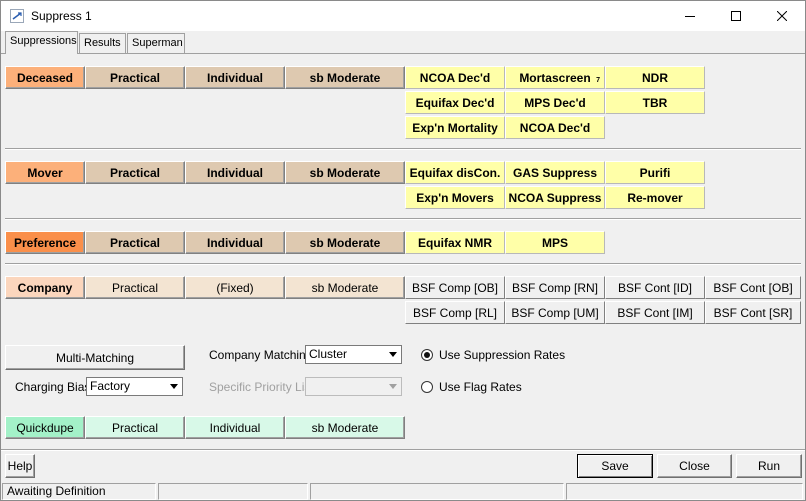  I want to click on source-mortascreen: Mortascreen 7, so click(555, 77).